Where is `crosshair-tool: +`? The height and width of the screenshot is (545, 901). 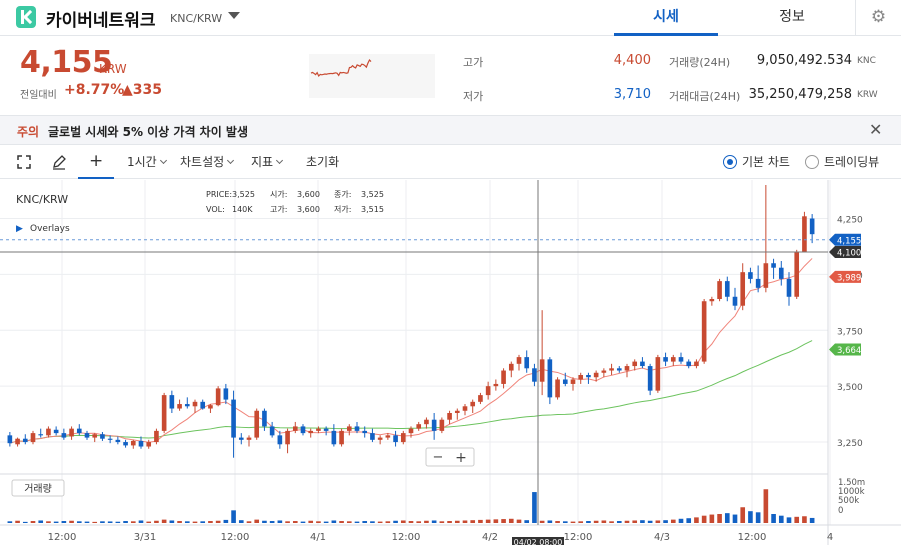 crosshair-tool: + is located at coordinates (96, 162).